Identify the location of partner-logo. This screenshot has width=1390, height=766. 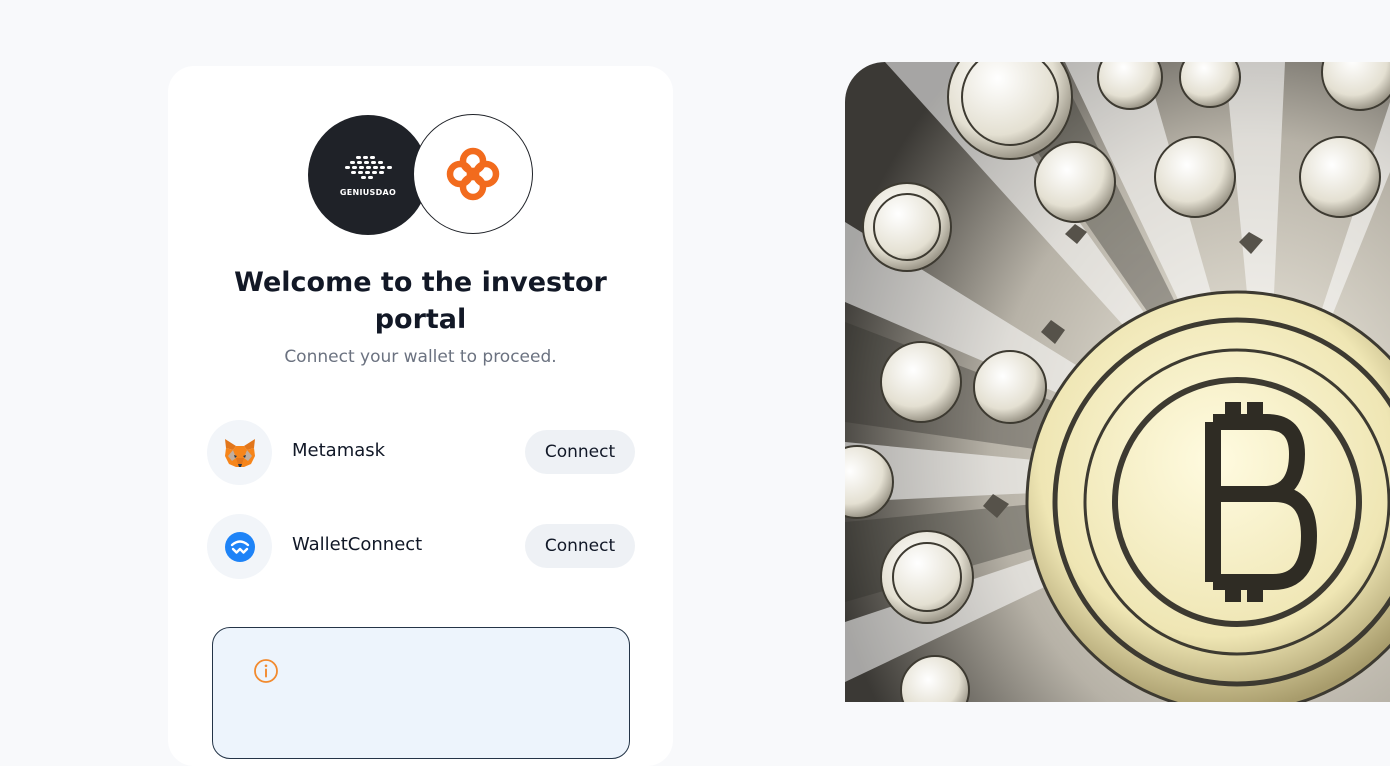
(473, 174).